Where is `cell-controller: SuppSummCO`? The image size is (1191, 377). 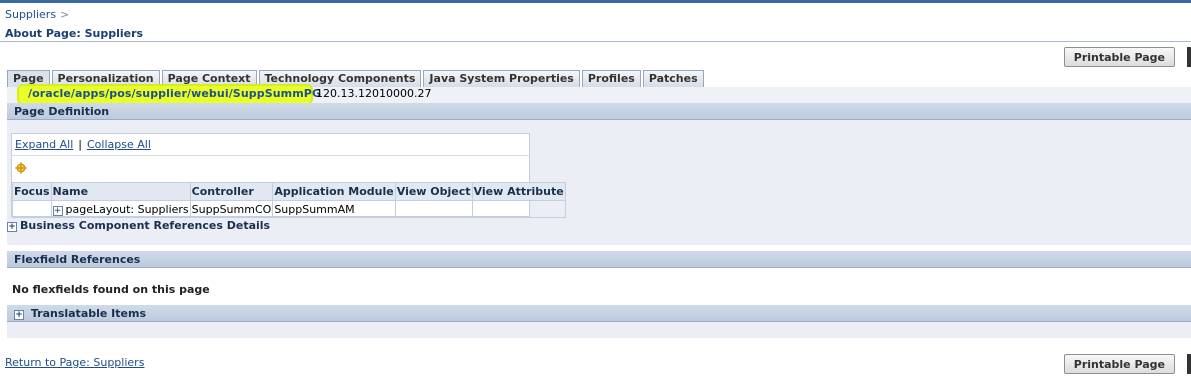 cell-controller: SuppSummCO is located at coordinates (231, 209).